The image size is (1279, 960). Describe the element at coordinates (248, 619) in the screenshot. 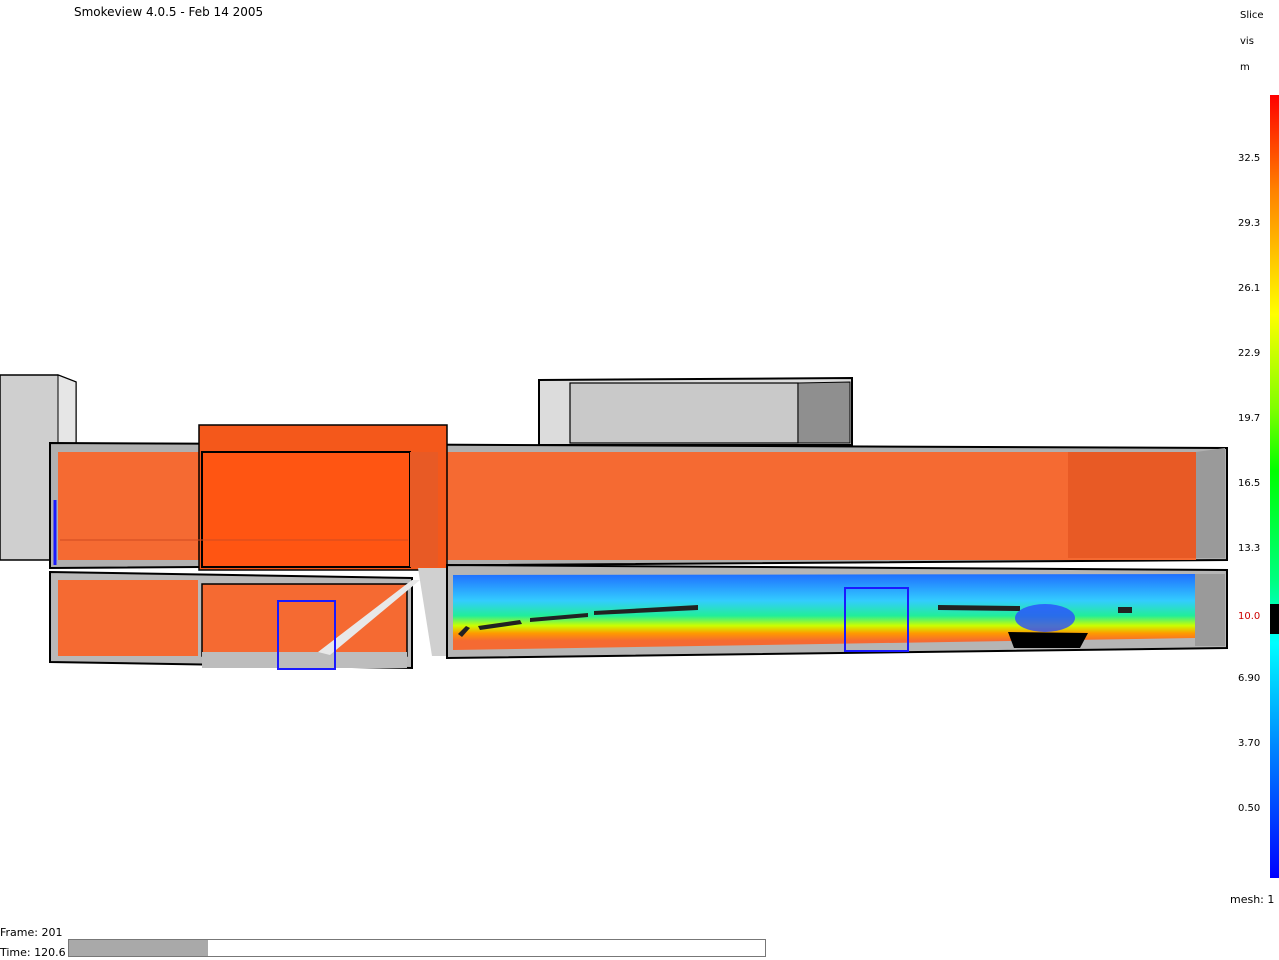

I see `lower-left-floor` at that location.